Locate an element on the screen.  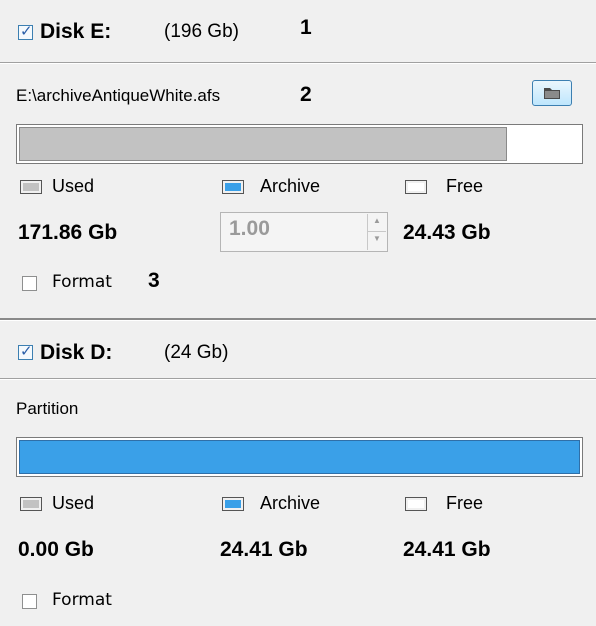
disk-d-checkbox: ✓ is located at coordinates (25, 351).